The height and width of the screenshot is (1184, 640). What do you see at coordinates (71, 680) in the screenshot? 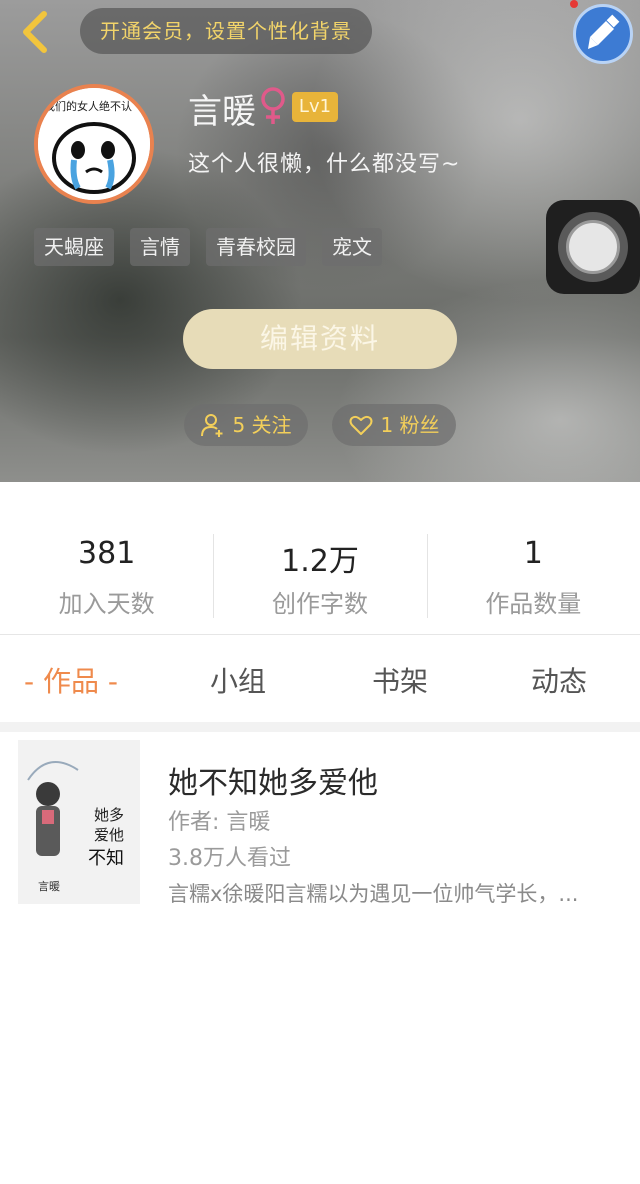
I see `tab-works: - 作品 -` at bounding box center [71, 680].